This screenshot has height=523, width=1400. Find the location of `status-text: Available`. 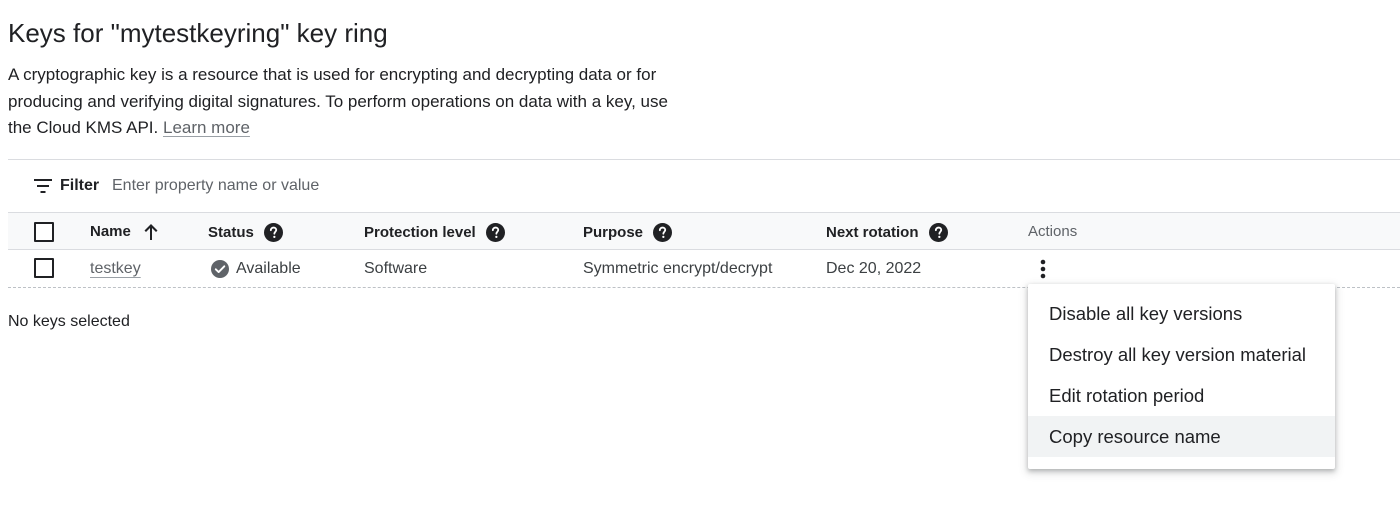

status-text: Available is located at coordinates (268, 268).